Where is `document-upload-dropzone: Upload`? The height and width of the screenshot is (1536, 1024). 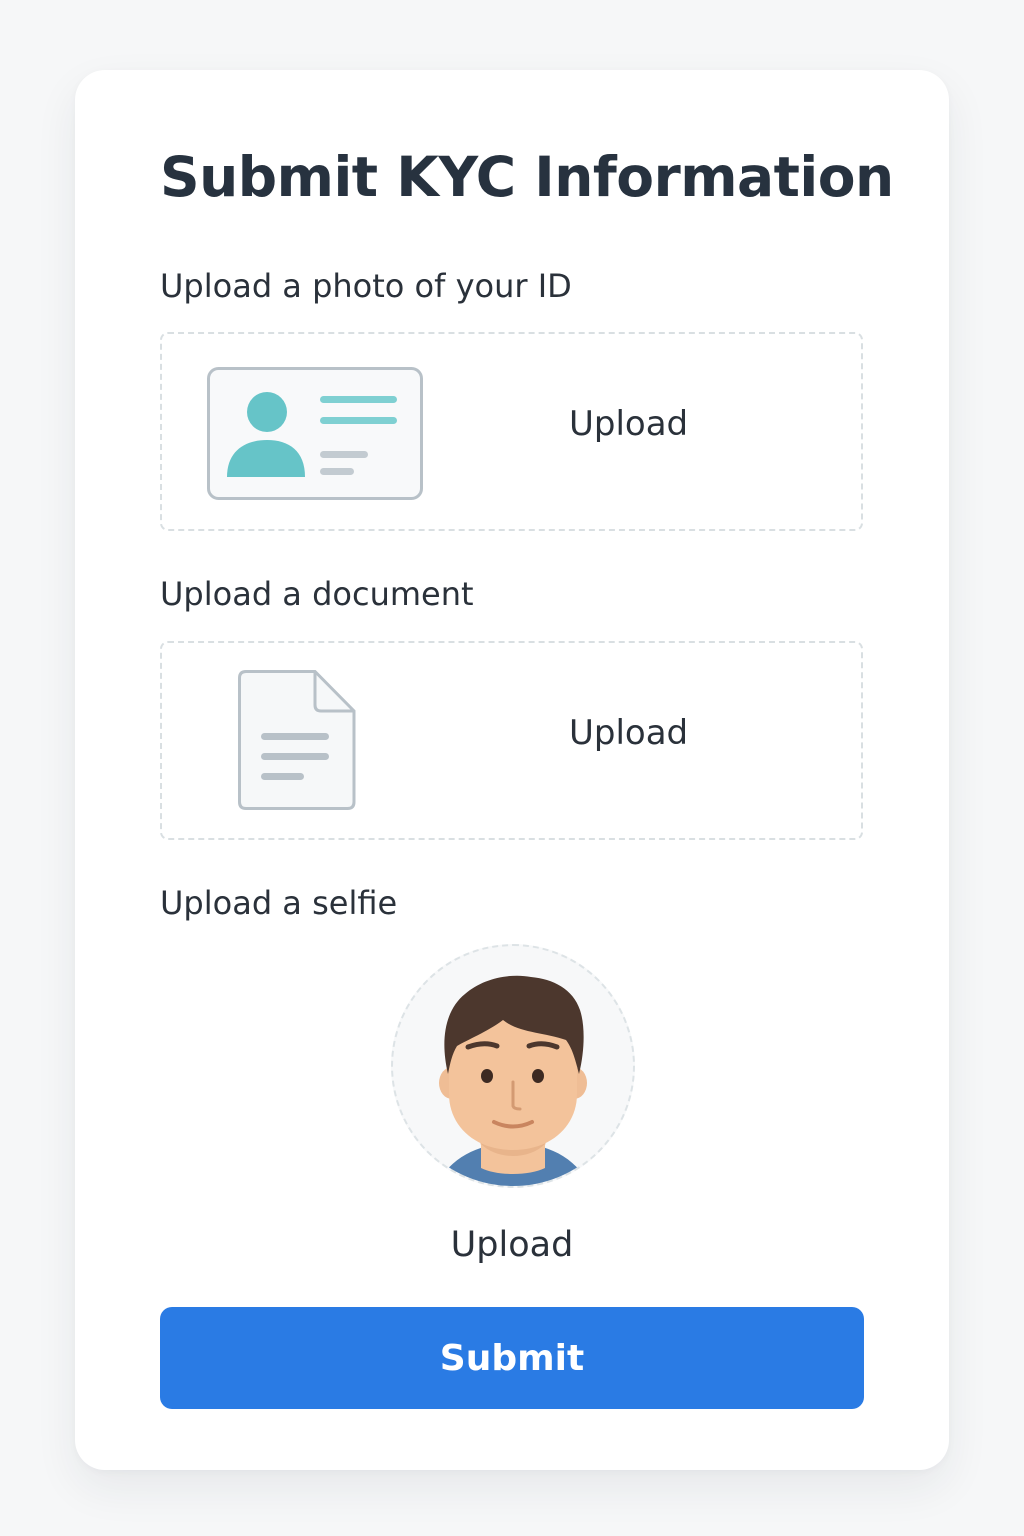 document-upload-dropzone: Upload is located at coordinates (511, 740).